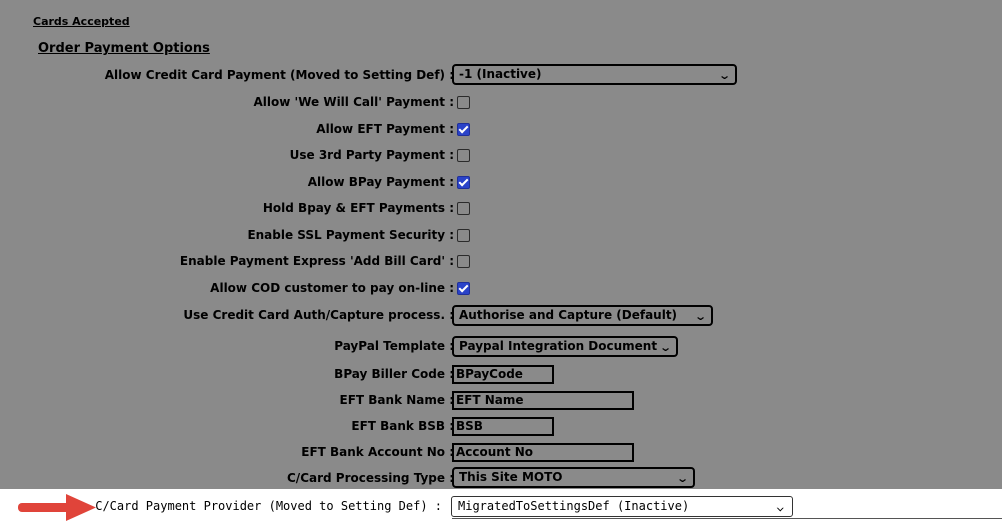  Describe the element at coordinates (463, 102) in the screenshot. I see `we-will-call-checkbox` at that location.